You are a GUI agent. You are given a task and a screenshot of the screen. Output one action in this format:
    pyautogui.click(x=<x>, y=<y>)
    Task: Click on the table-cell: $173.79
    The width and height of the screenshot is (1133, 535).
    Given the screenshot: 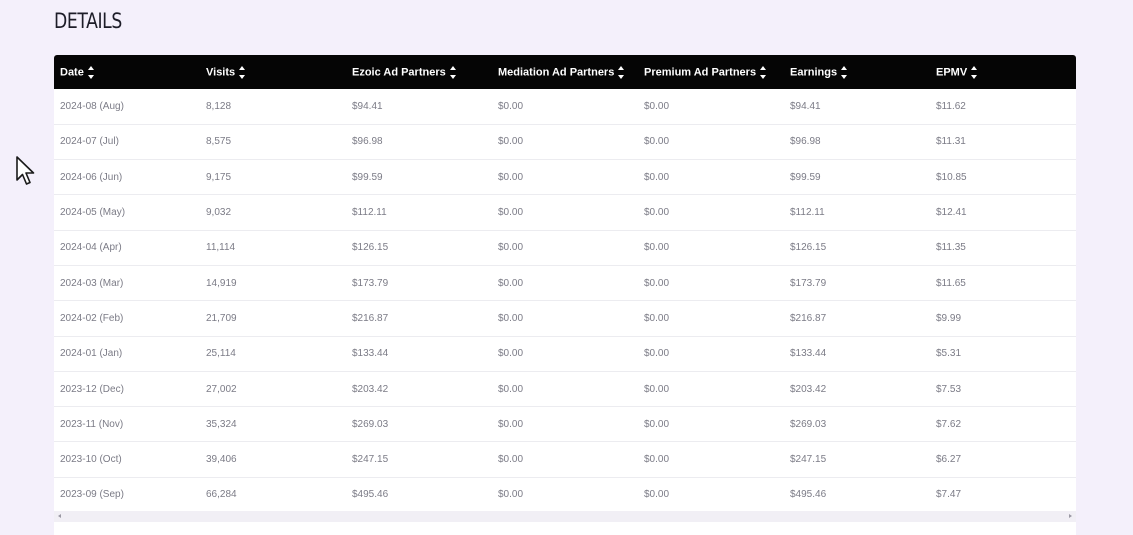 What is the action you would take?
    pyautogui.click(x=370, y=283)
    